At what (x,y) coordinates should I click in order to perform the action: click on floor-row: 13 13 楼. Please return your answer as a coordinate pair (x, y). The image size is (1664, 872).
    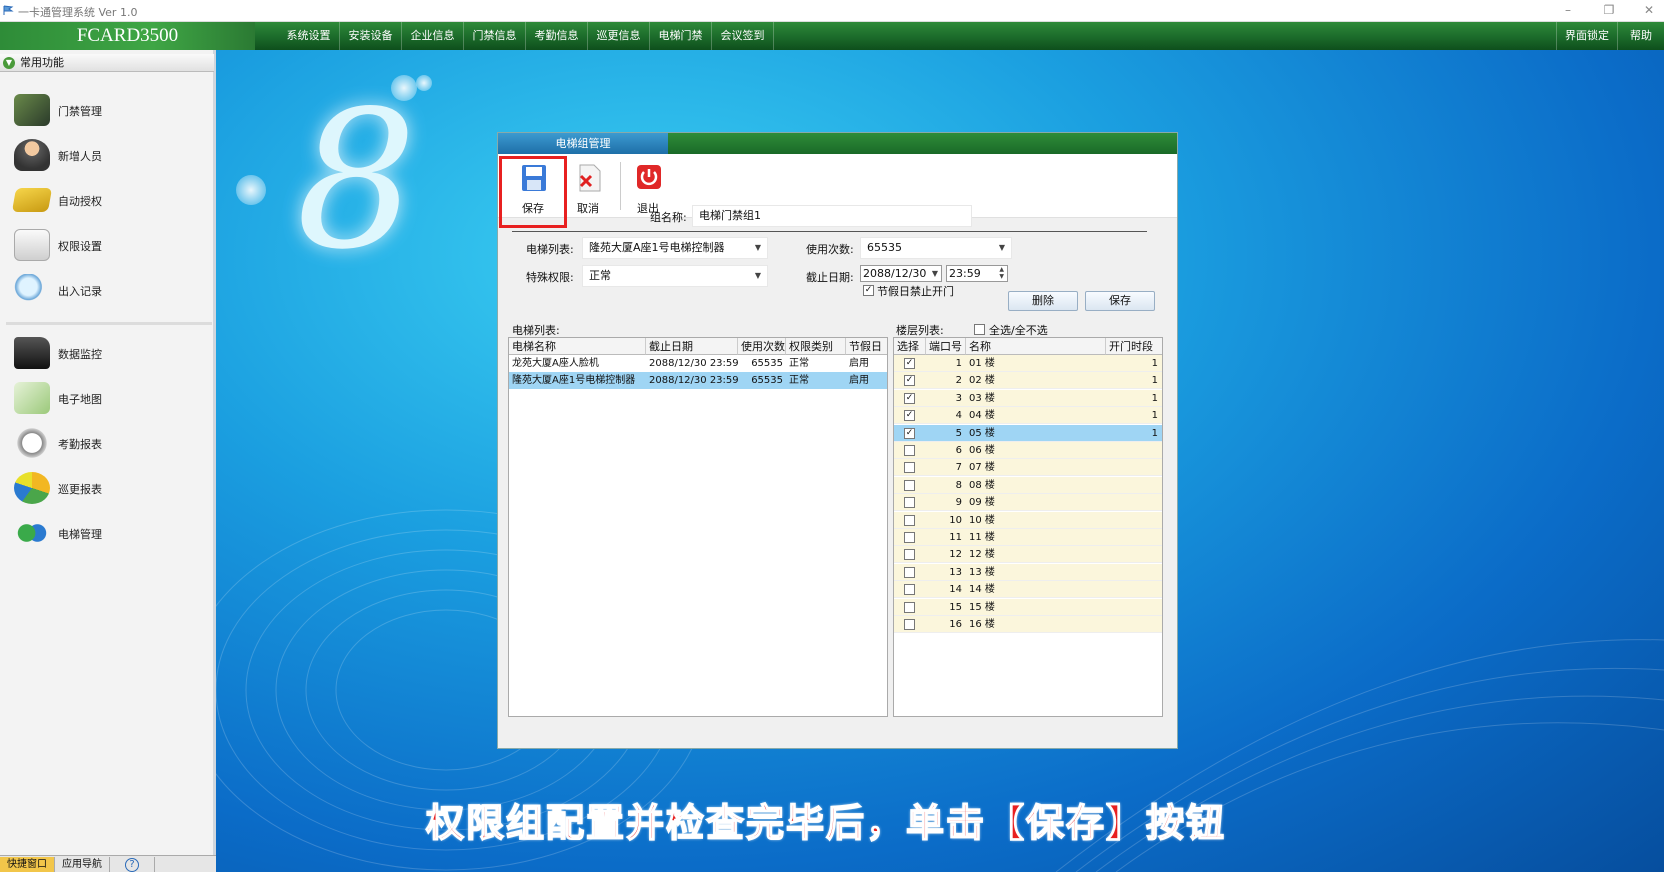
    Looking at the image, I should click on (1028, 572).